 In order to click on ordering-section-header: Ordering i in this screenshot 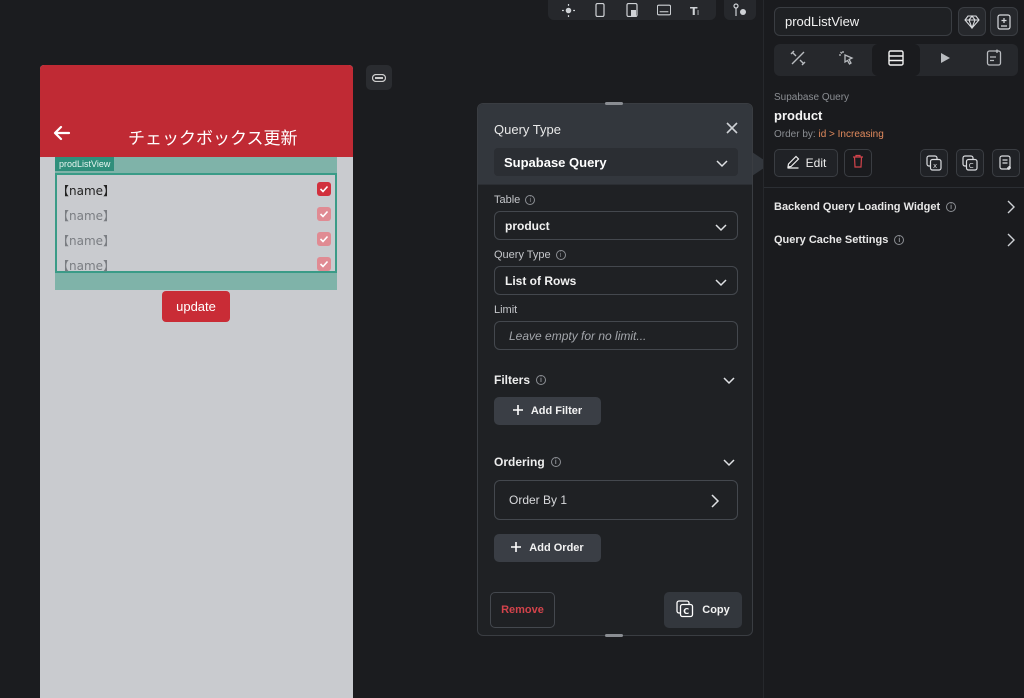, I will do `click(527, 462)`.